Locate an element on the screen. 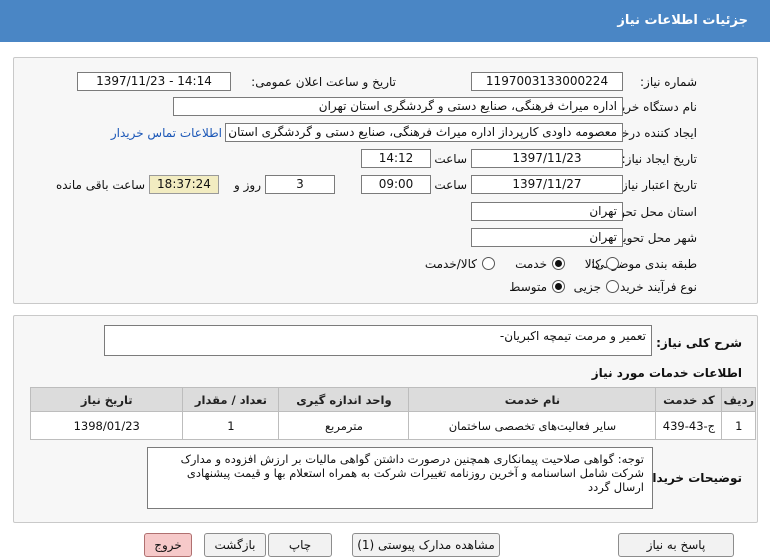 The height and width of the screenshot is (557, 770). days-label: روز و is located at coordinates (247, 185).